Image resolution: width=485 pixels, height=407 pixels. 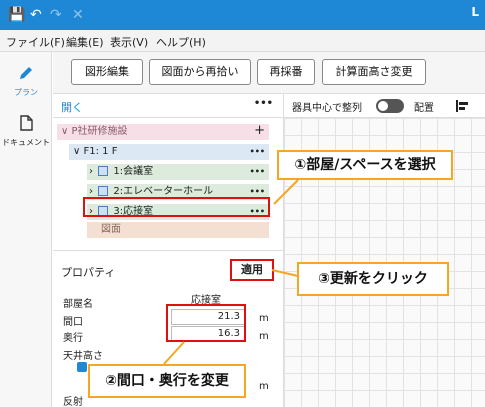 What do you see at coordinates (26, 123) in the screenshot?
I see `document-icon` at bounding box center [26, 123].